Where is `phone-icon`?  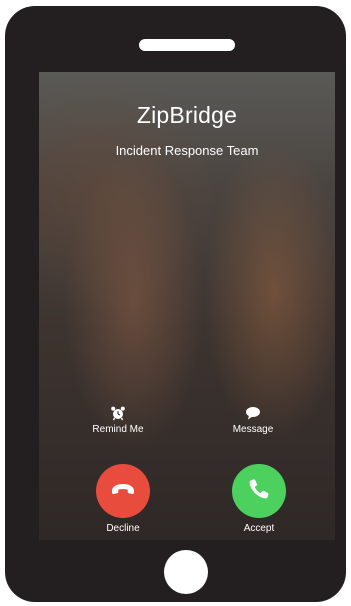 phone-icon is located at coordinates (259, 491).